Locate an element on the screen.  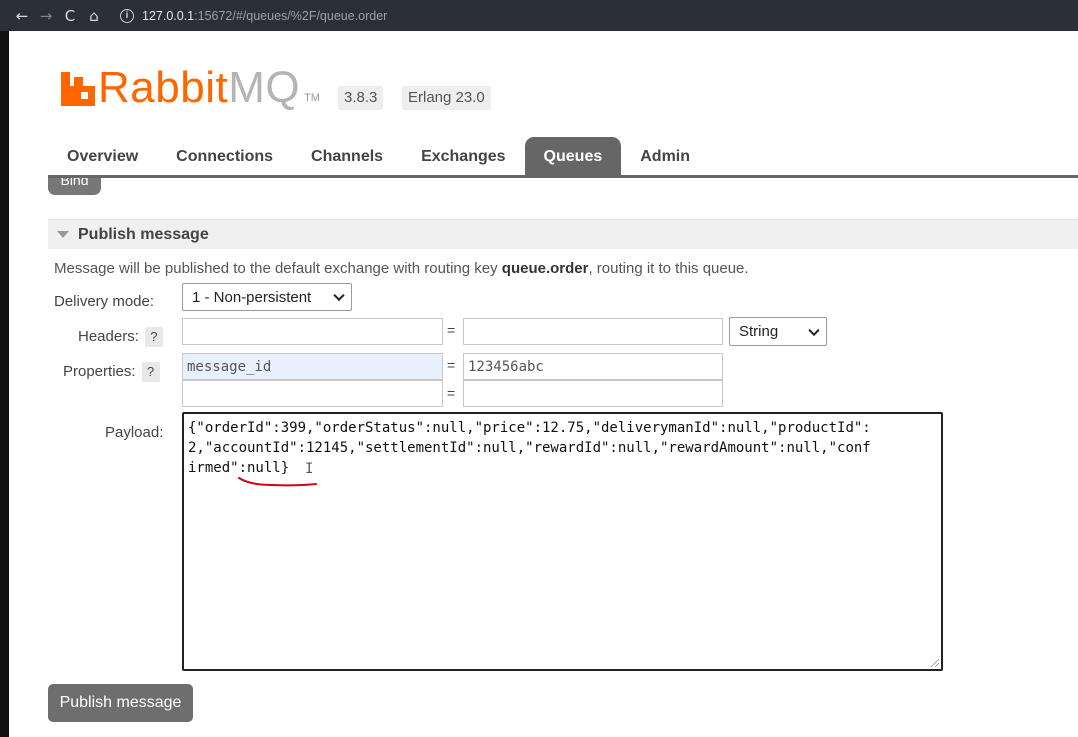
payload-label: Payload: is located at coordinates (134, 432).